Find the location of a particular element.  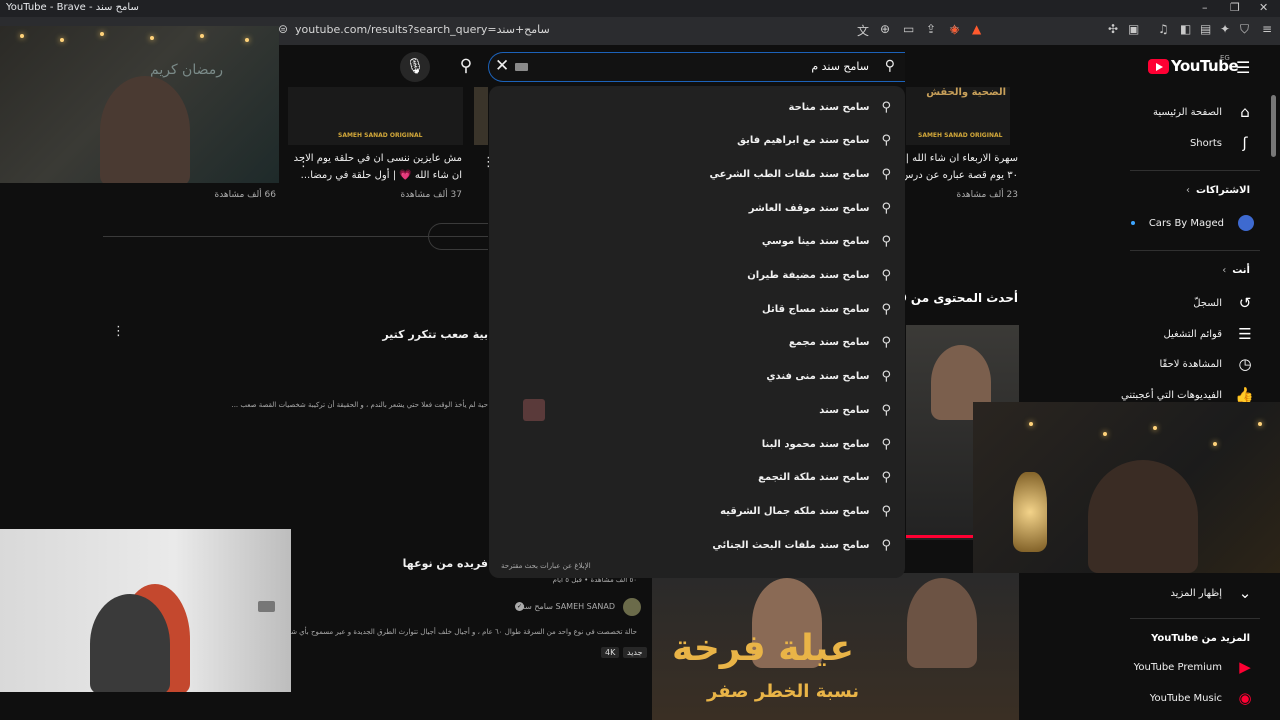

sidebar-item-watch-later: ◷ المشاهدة لاحقًا is located at coordinates (1206, 364).